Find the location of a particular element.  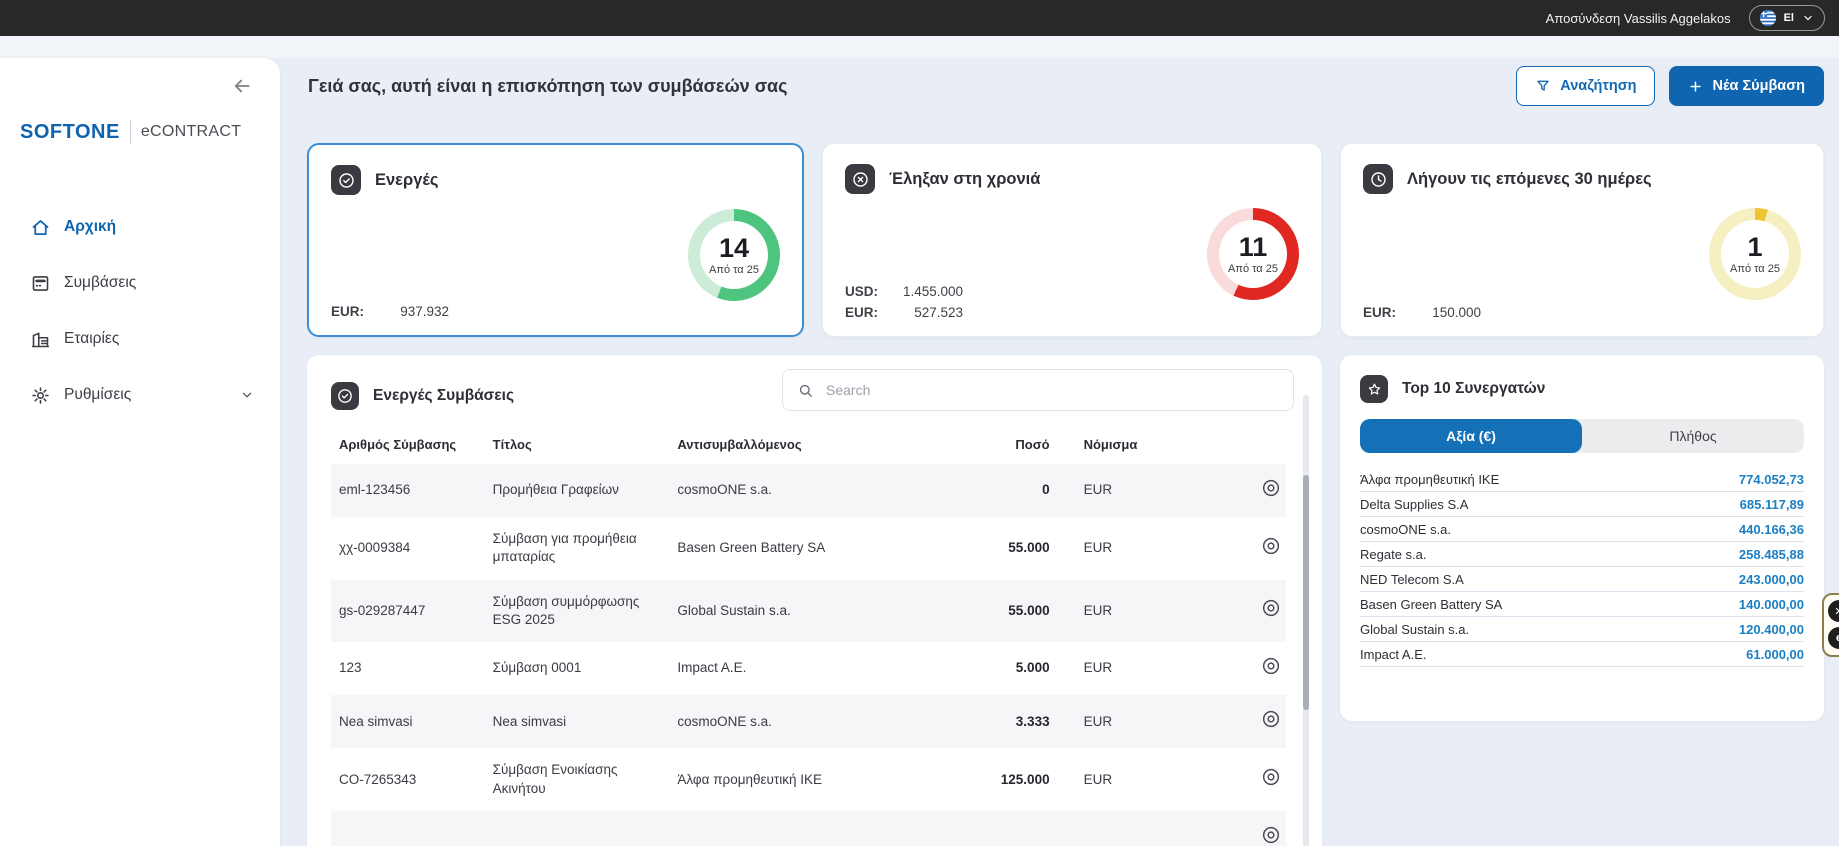

partner-value: 440.166,36 is located at coordinates (1771, 529).